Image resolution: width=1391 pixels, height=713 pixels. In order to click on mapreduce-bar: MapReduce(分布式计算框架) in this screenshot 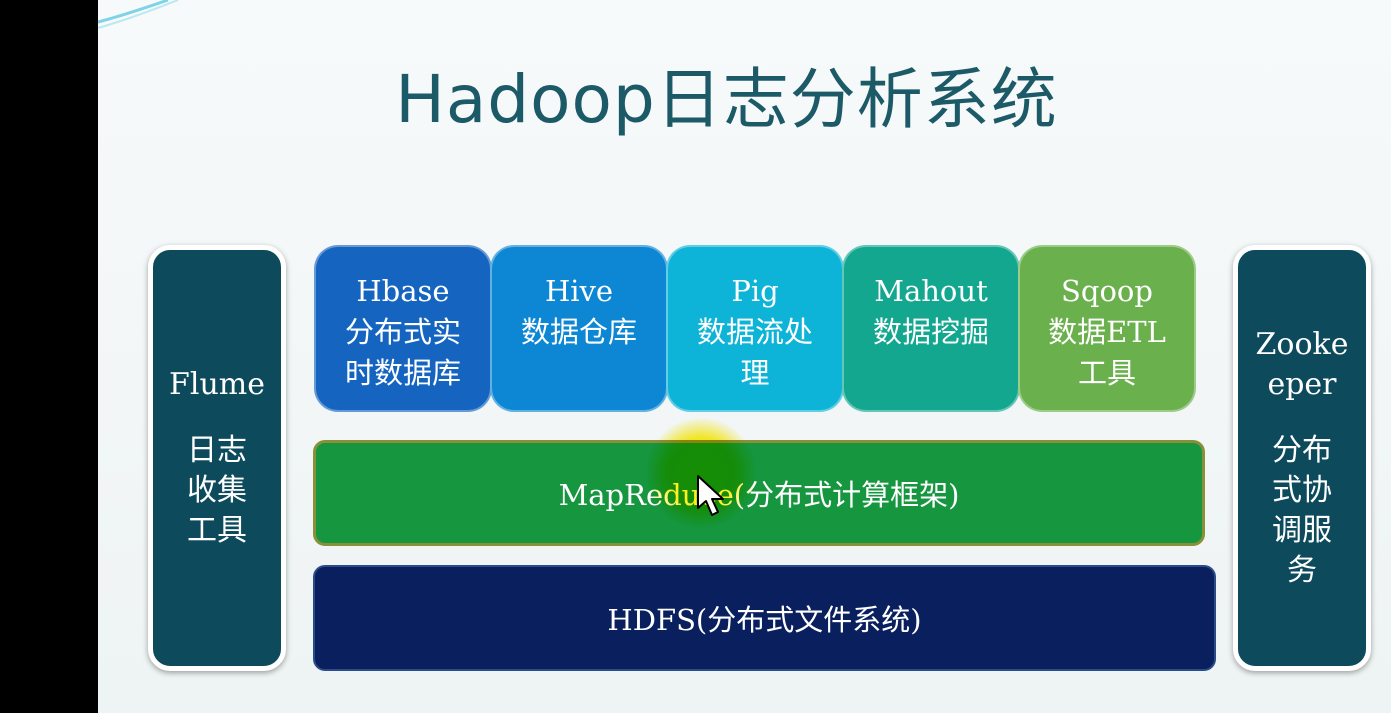, I will do `click(759, 493)`.